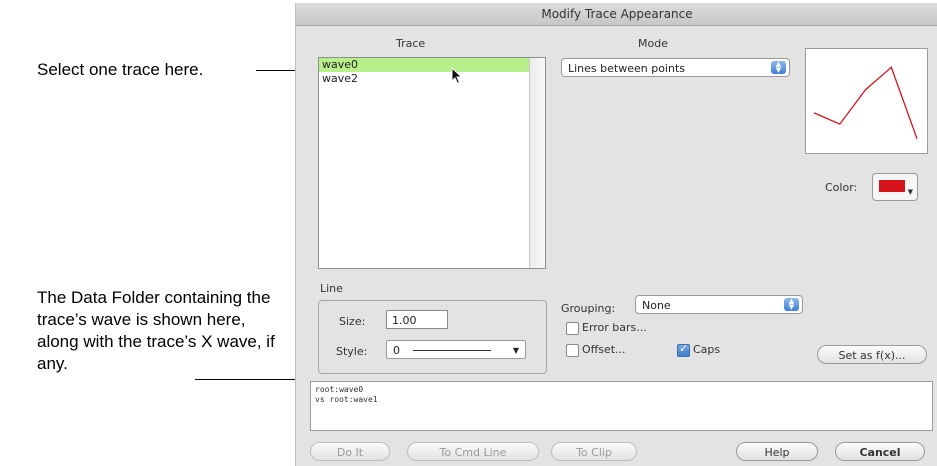 The width and height of the screenshot is (937, 466). What do you see at coordinates (424, 65) in the screenshot?
I see `trace-list-item: wave0` at bounding box center [424, 65].